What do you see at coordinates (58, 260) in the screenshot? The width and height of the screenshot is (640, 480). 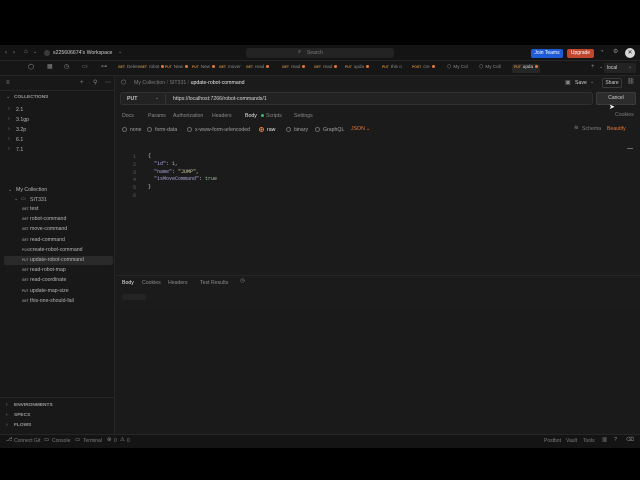 I see `sidebar-request-item: PUT update-robot-command` at bounding box center [58, 260].